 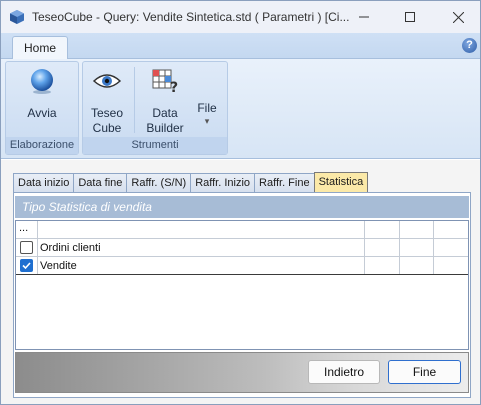 I want to click on avvia-label: Avvia, so click(x=42, y=113).